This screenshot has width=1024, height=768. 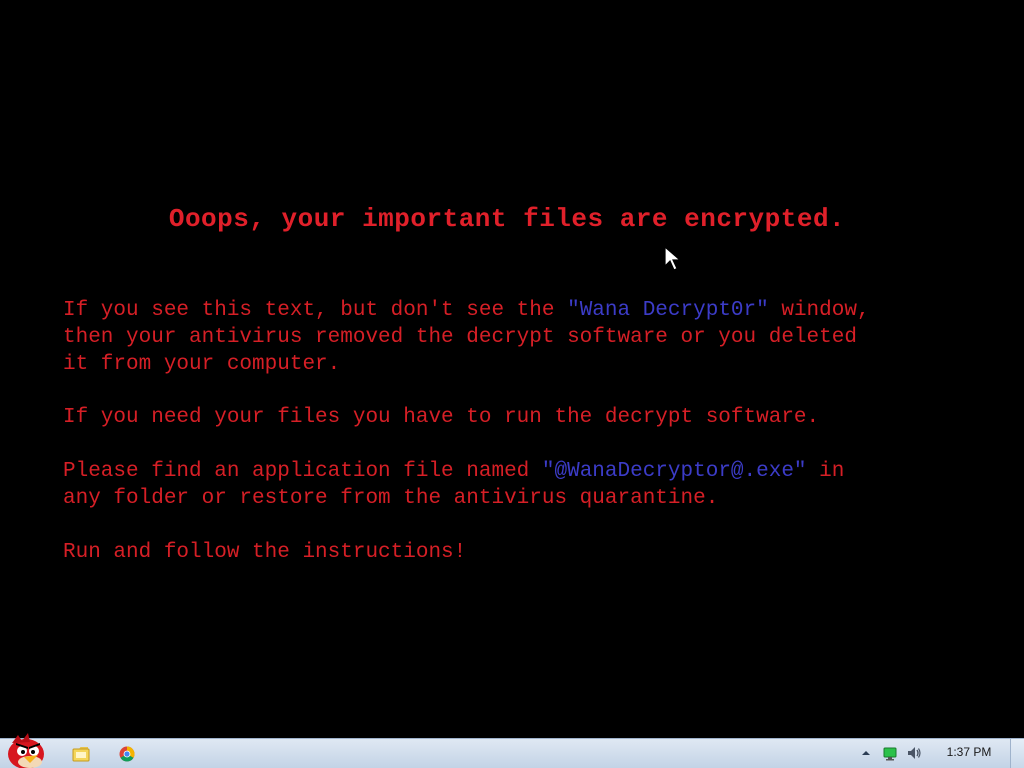 I want to click on chrome-icon, so click(x=127, y=754).